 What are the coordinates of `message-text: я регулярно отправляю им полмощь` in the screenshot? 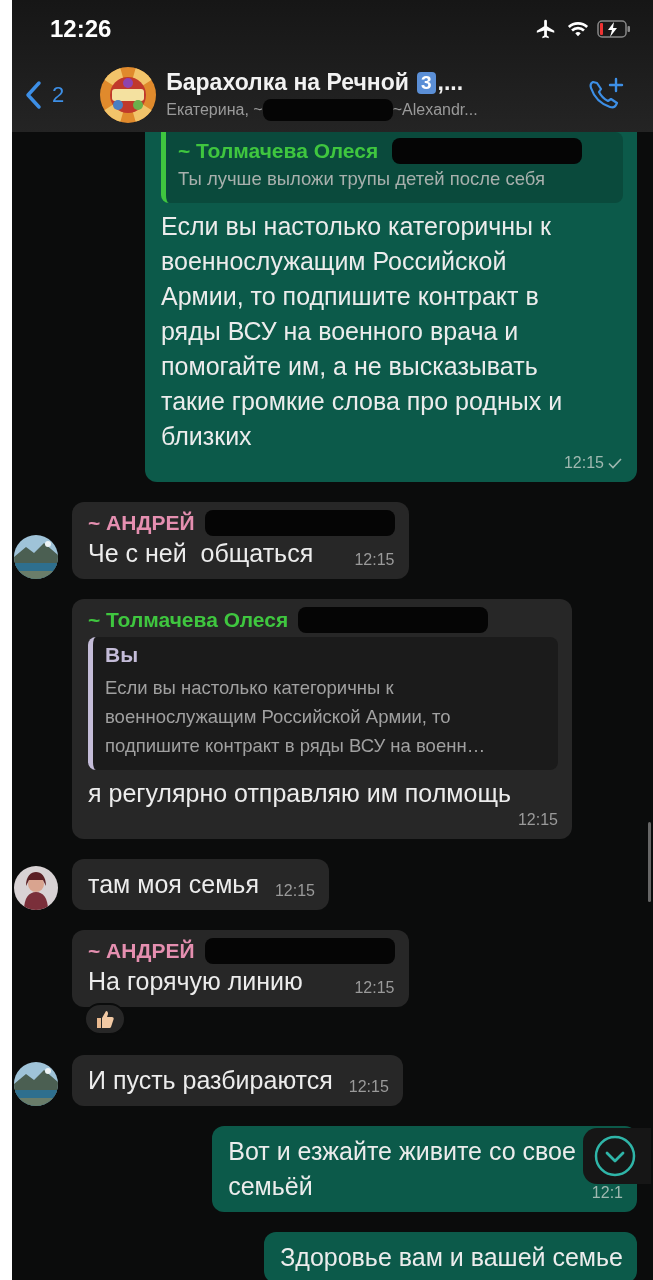 It's located at (299, 793).